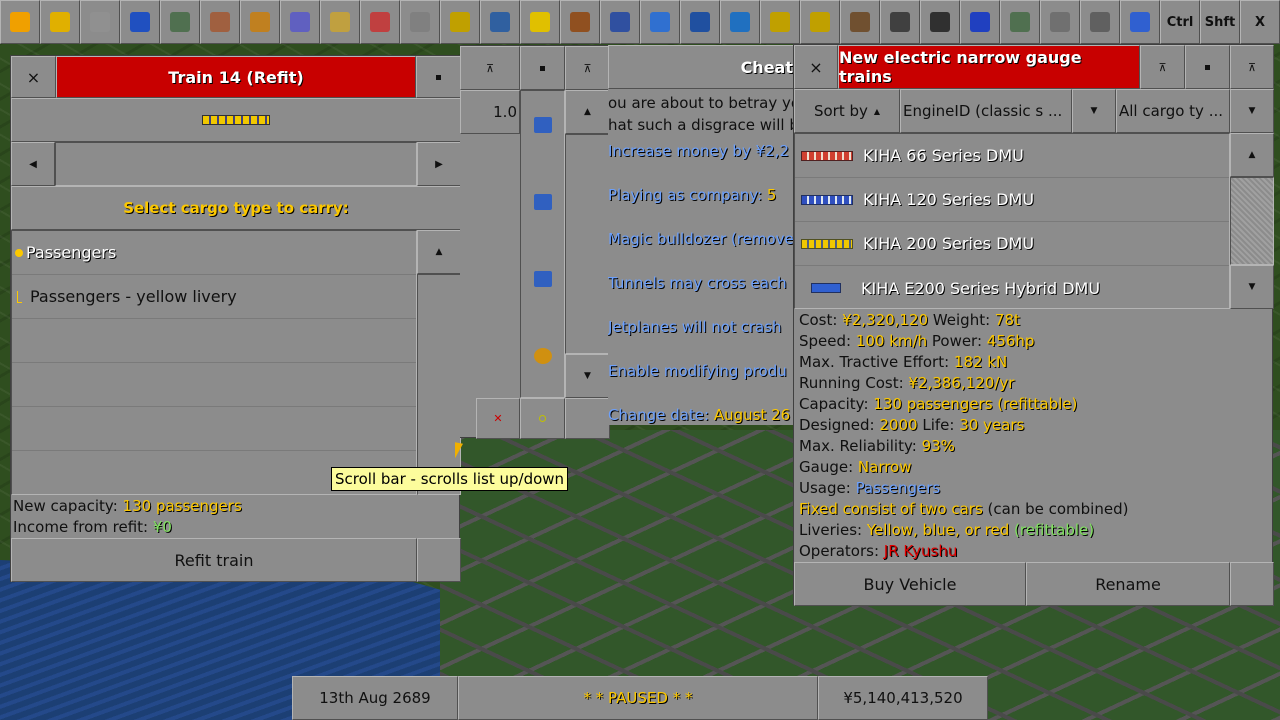 Image resolution: width=1280 pixels, height=720 pixels. What do you see at coordinates (697, 283) in the screenshot?
I see `cheat-item: Tunnels may cross each` at bounding box center [697, 283].